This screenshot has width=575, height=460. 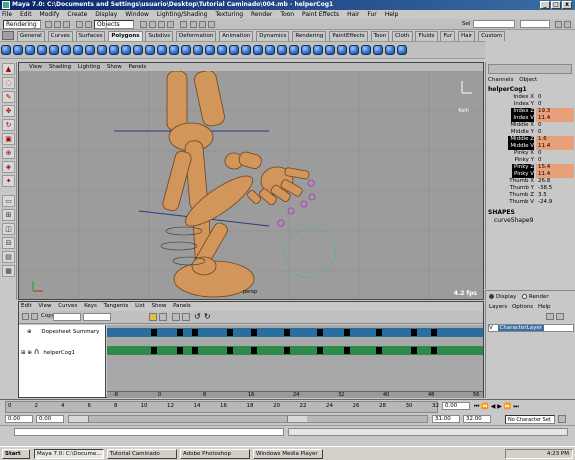 What do you see at coordinates (530, 202) in the screenshot?
I see `channel-row: Thumb V -24.9` at bounding box center [530, 202].